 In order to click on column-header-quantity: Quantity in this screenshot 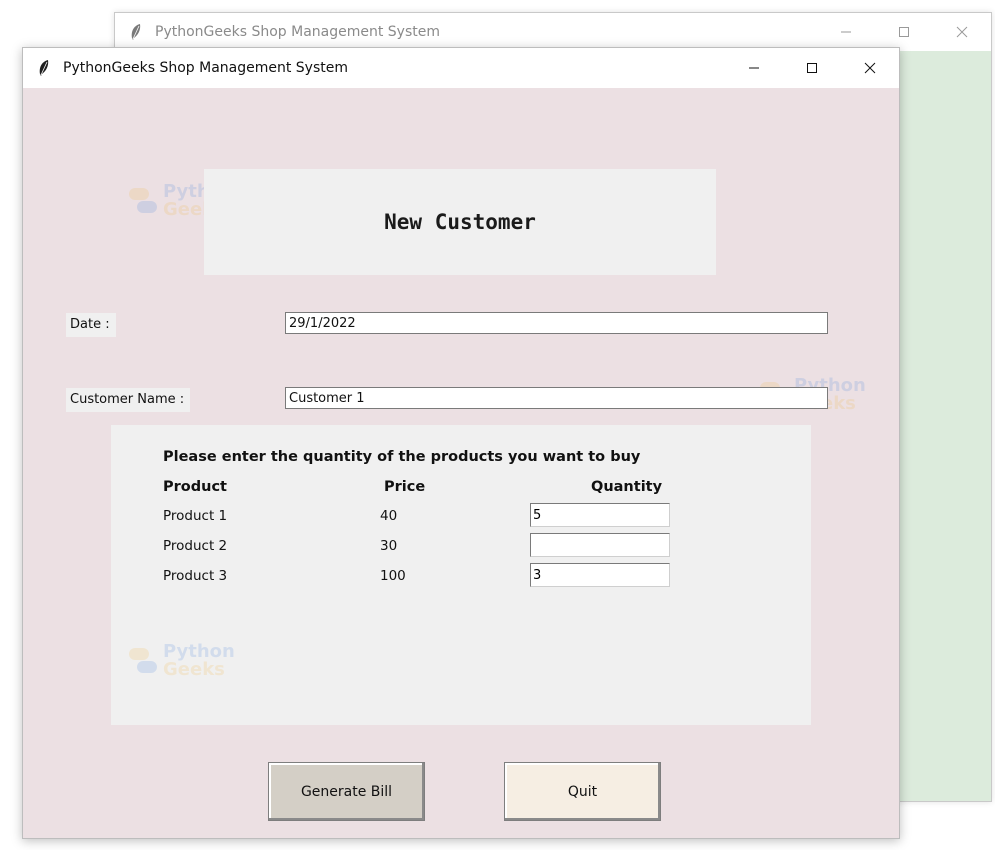, I will do `click(627, 487)`.